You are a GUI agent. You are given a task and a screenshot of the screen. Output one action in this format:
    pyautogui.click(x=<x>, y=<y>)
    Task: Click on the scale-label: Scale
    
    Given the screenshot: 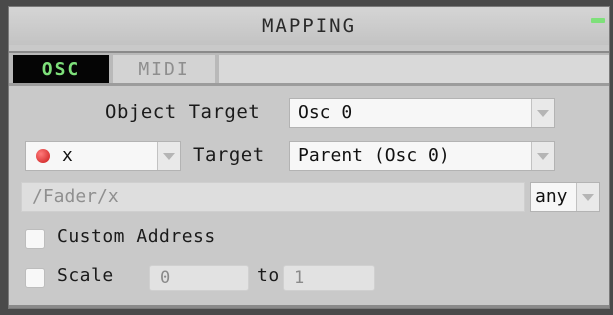 What is the action you would take?
    pyautogui.click(x=85, y=275)
    